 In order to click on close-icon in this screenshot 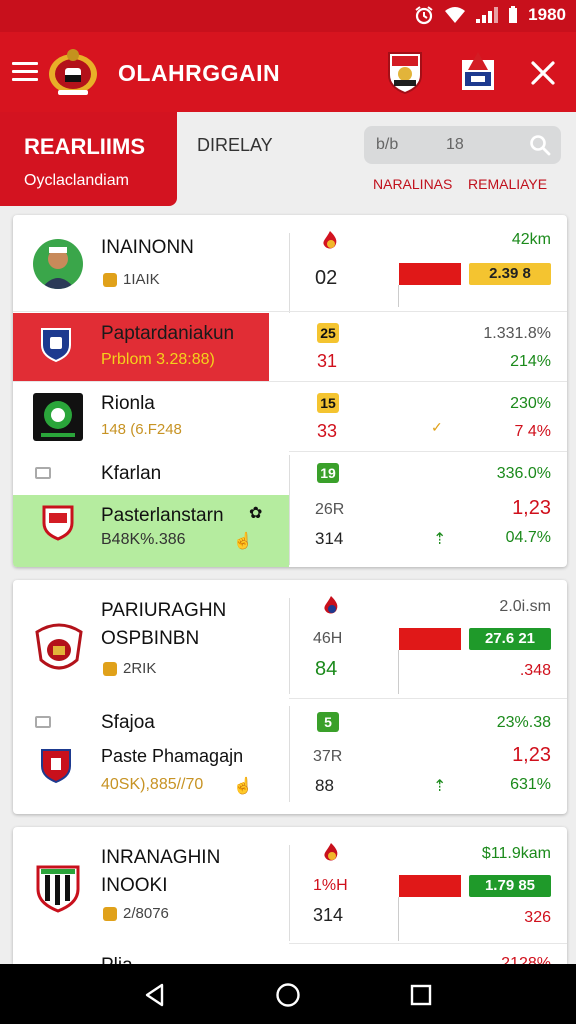, I will do `click(543, 73)`.